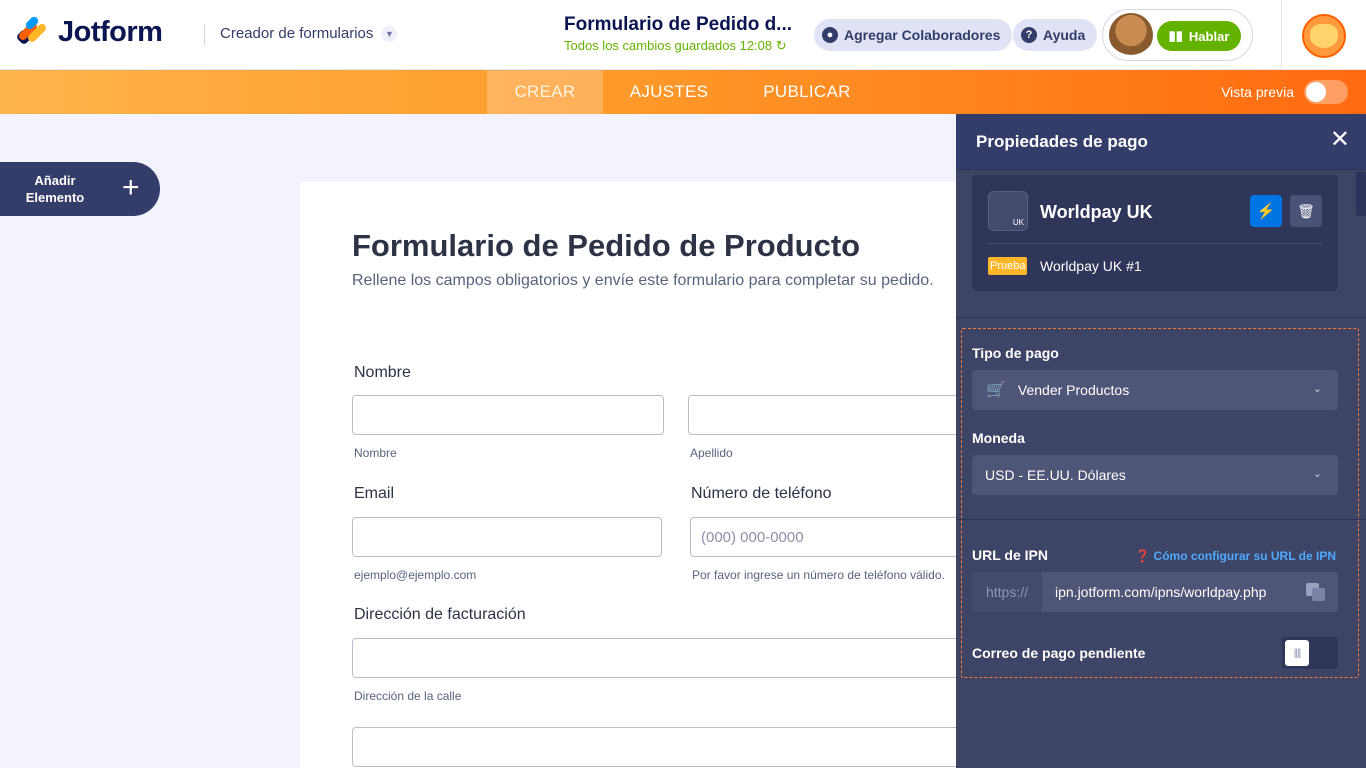  I want to click on street-sublabel: Dirección de la calle, so click(408, 696).